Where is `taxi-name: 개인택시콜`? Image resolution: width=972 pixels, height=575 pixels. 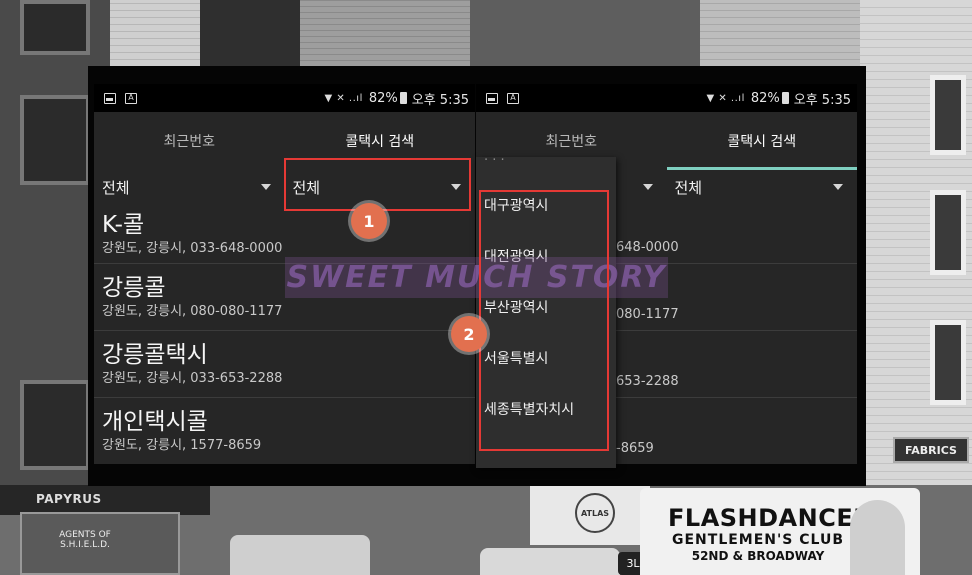
taxi-name: 개인택시콜 is located at coordinates (155, 422).